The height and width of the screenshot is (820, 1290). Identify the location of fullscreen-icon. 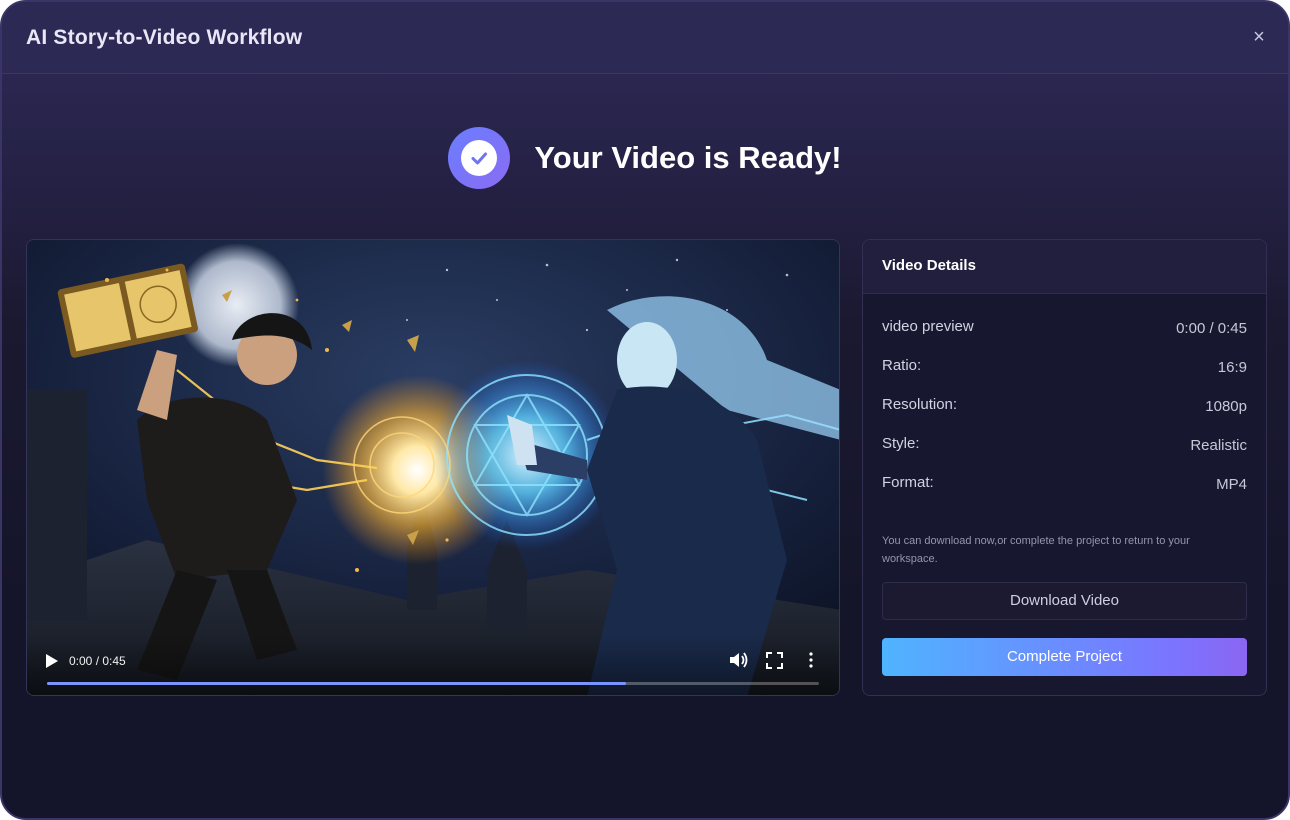
(774, 660).